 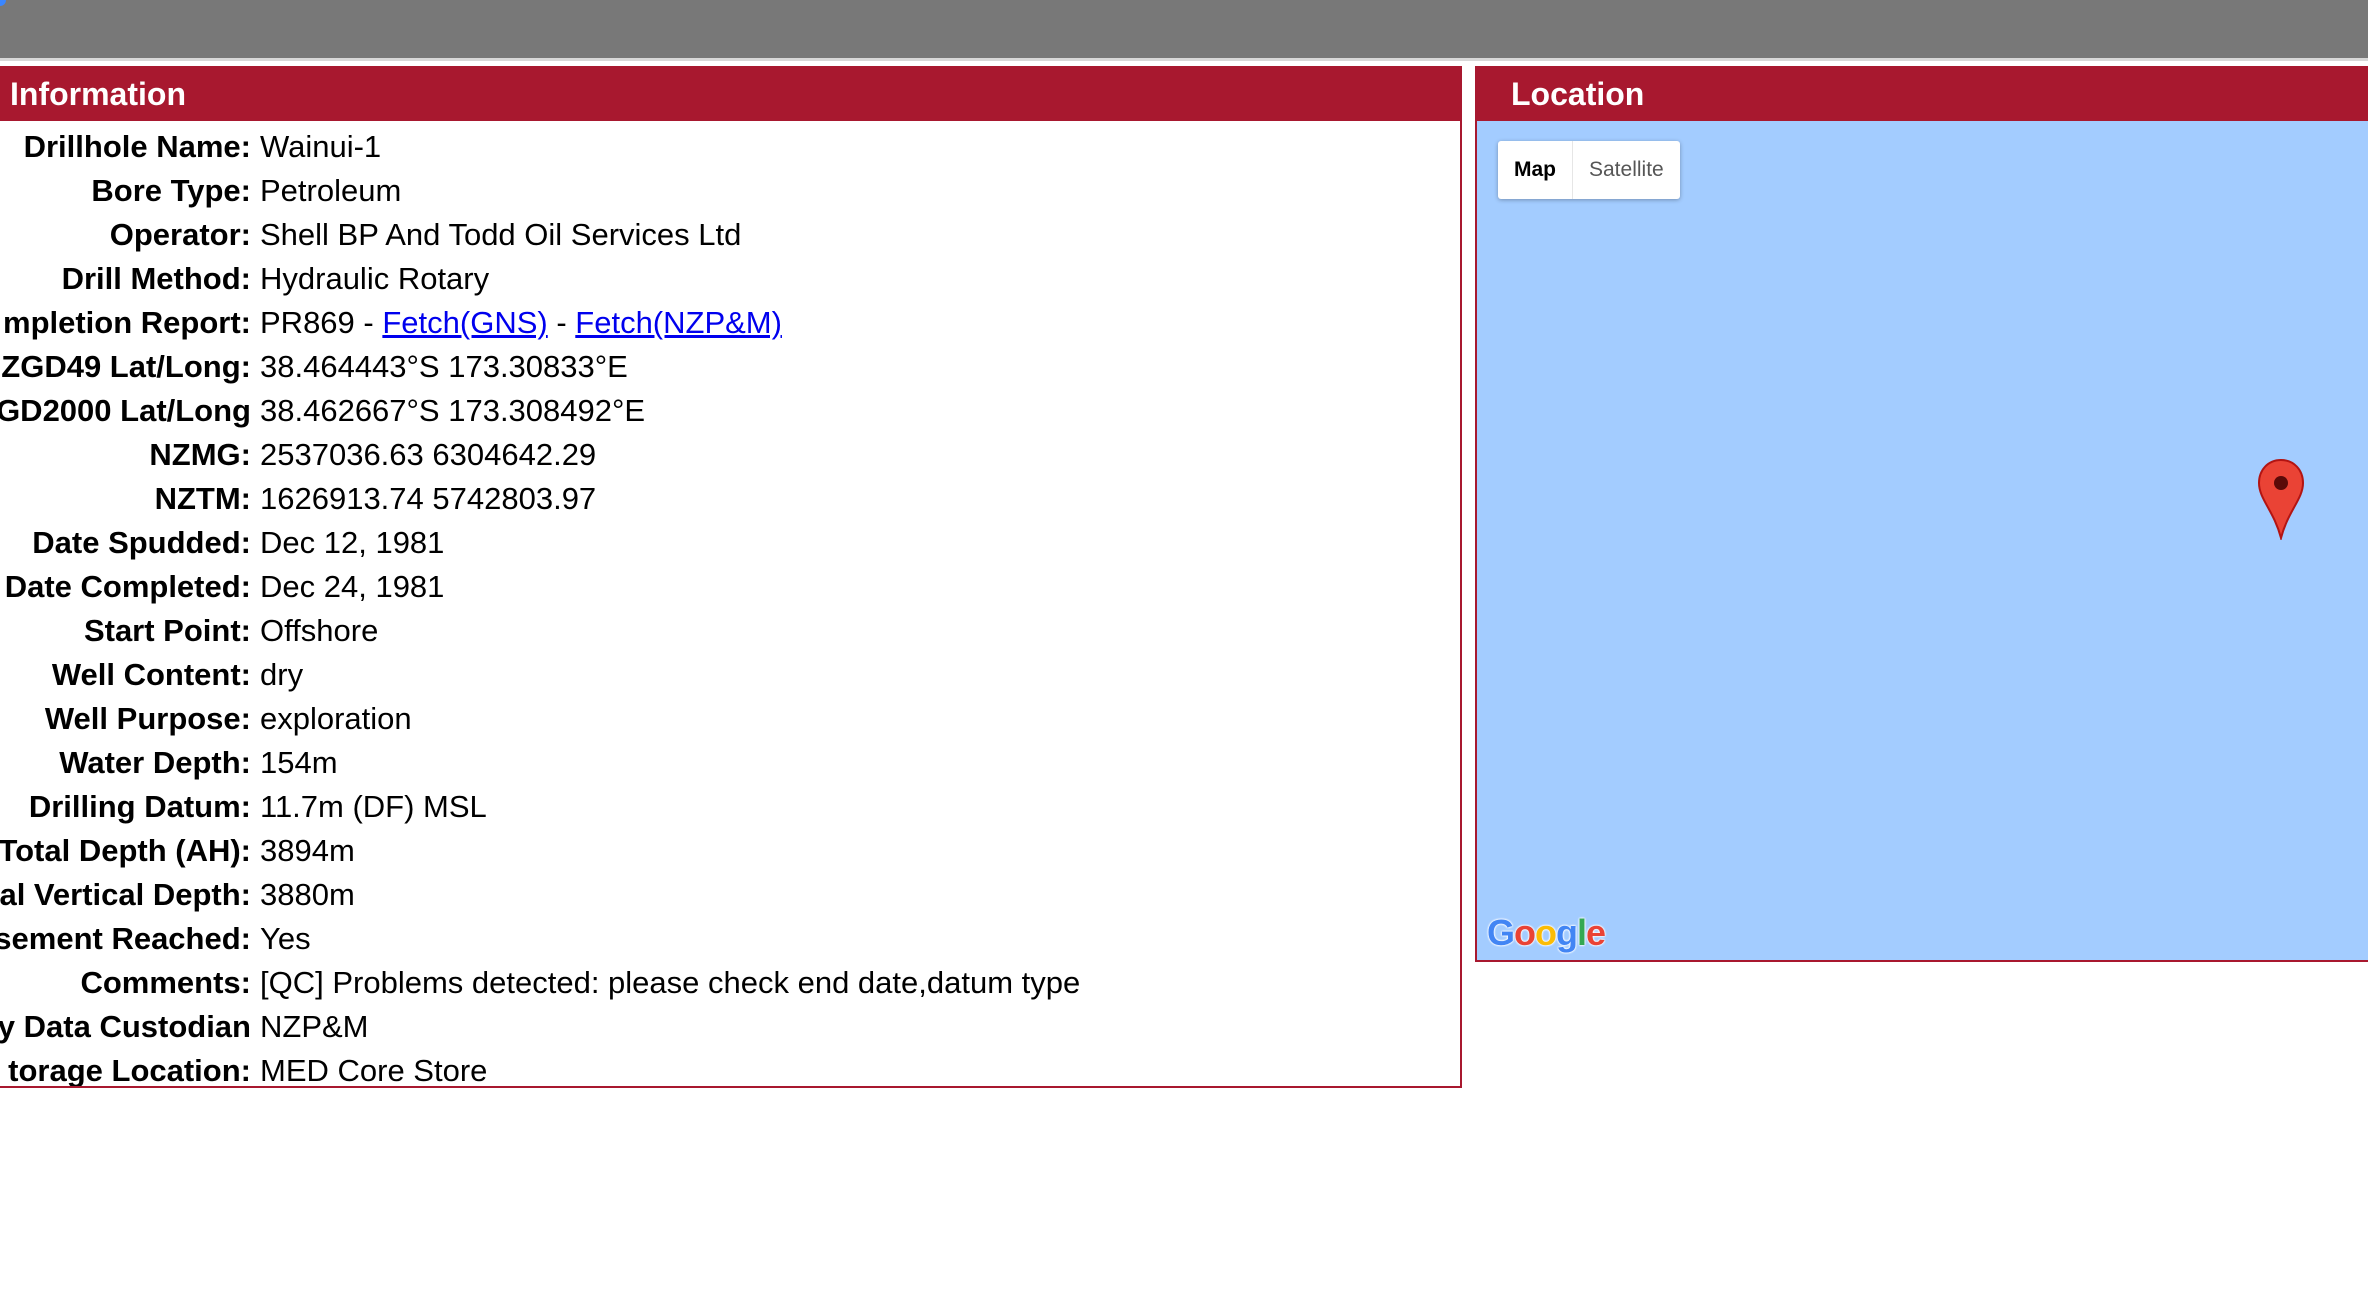 I want to click on fetch-nzpm-link: Fetch(NZP&M), so click(x=678, y=322).